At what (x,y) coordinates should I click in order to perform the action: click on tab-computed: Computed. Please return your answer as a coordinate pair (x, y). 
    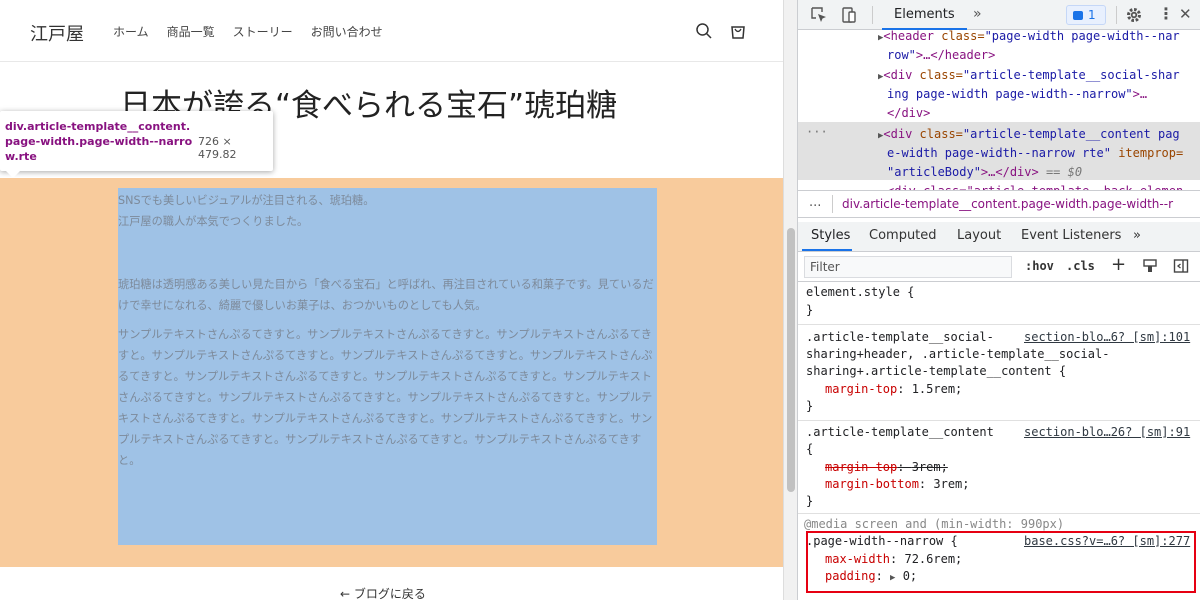
    Looking at the image, I should click on (903, 235).